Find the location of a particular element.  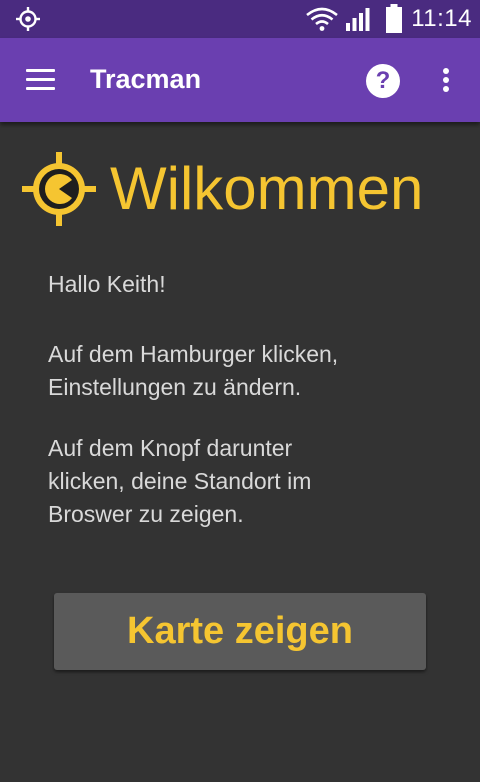

help-icon: ? is located at coordinates (383, 81).